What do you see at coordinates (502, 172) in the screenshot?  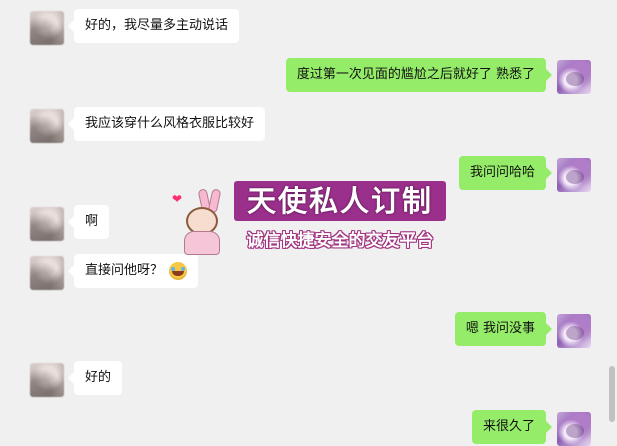 I see `message-text: 我问问哈哈` at bounding box center [502, 172].